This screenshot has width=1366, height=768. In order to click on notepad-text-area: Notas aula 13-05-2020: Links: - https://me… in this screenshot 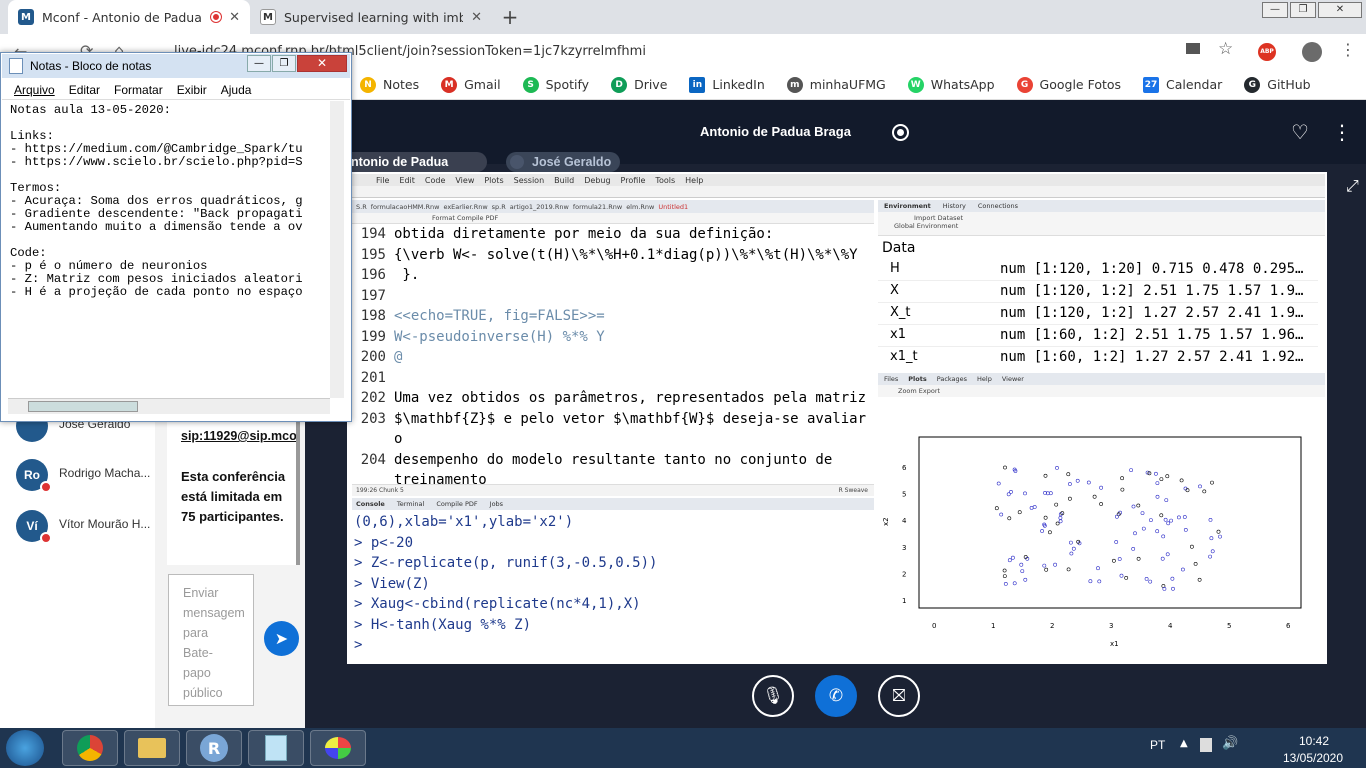, I will do `click(168, 248)`.